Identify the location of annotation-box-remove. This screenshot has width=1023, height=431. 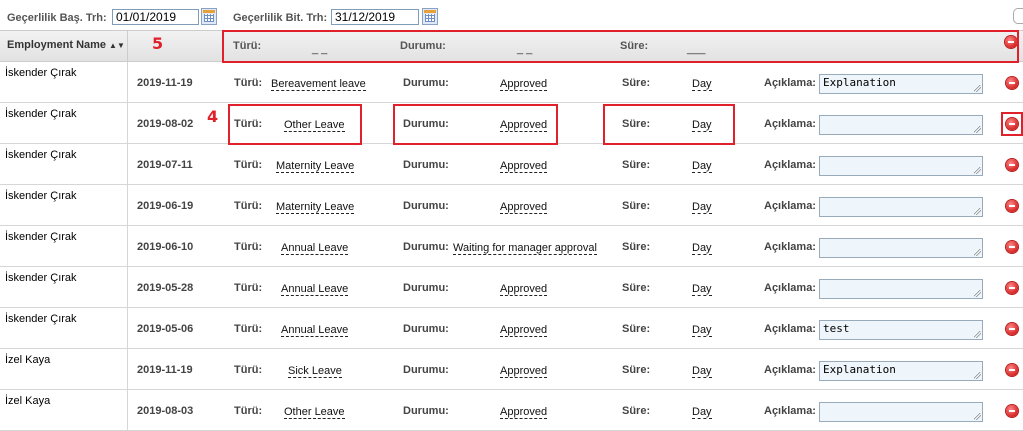
(1012, 124).